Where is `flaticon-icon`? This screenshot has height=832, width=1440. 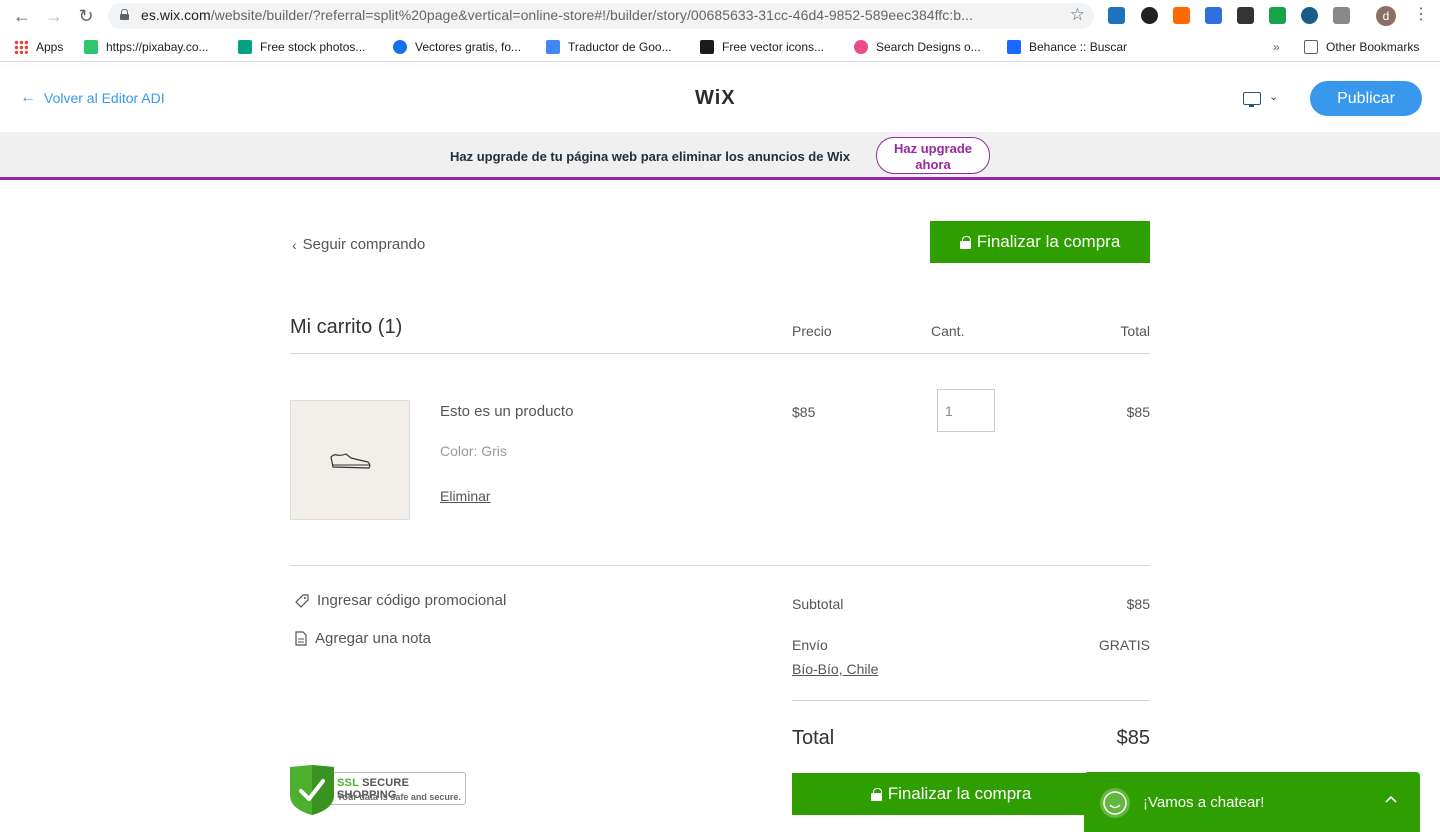 flaticon-icon is located at coordinates (707, 47).